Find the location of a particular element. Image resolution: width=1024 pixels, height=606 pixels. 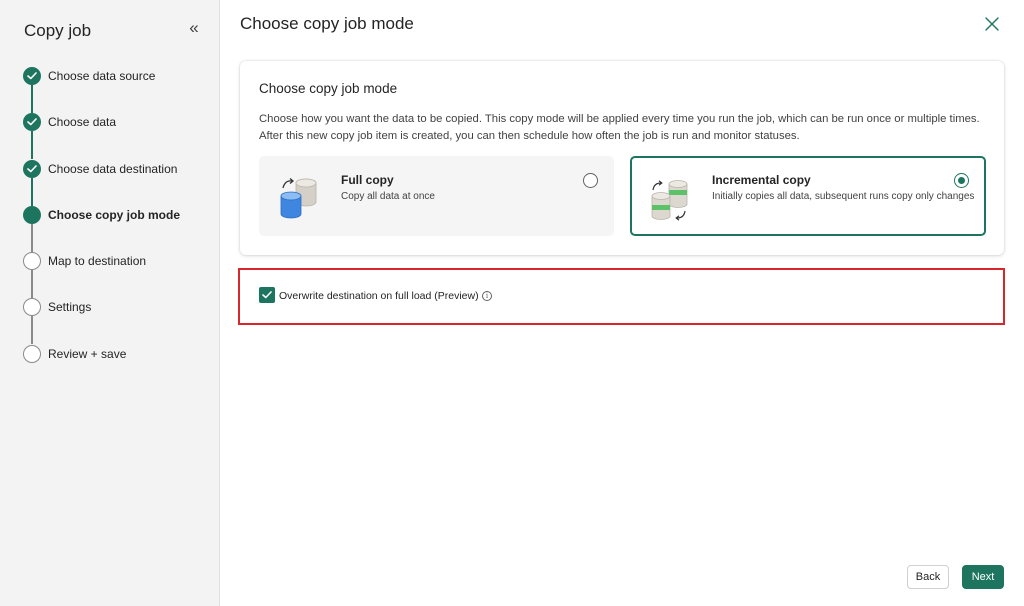

close-icon is located at coordinates (992, 24).